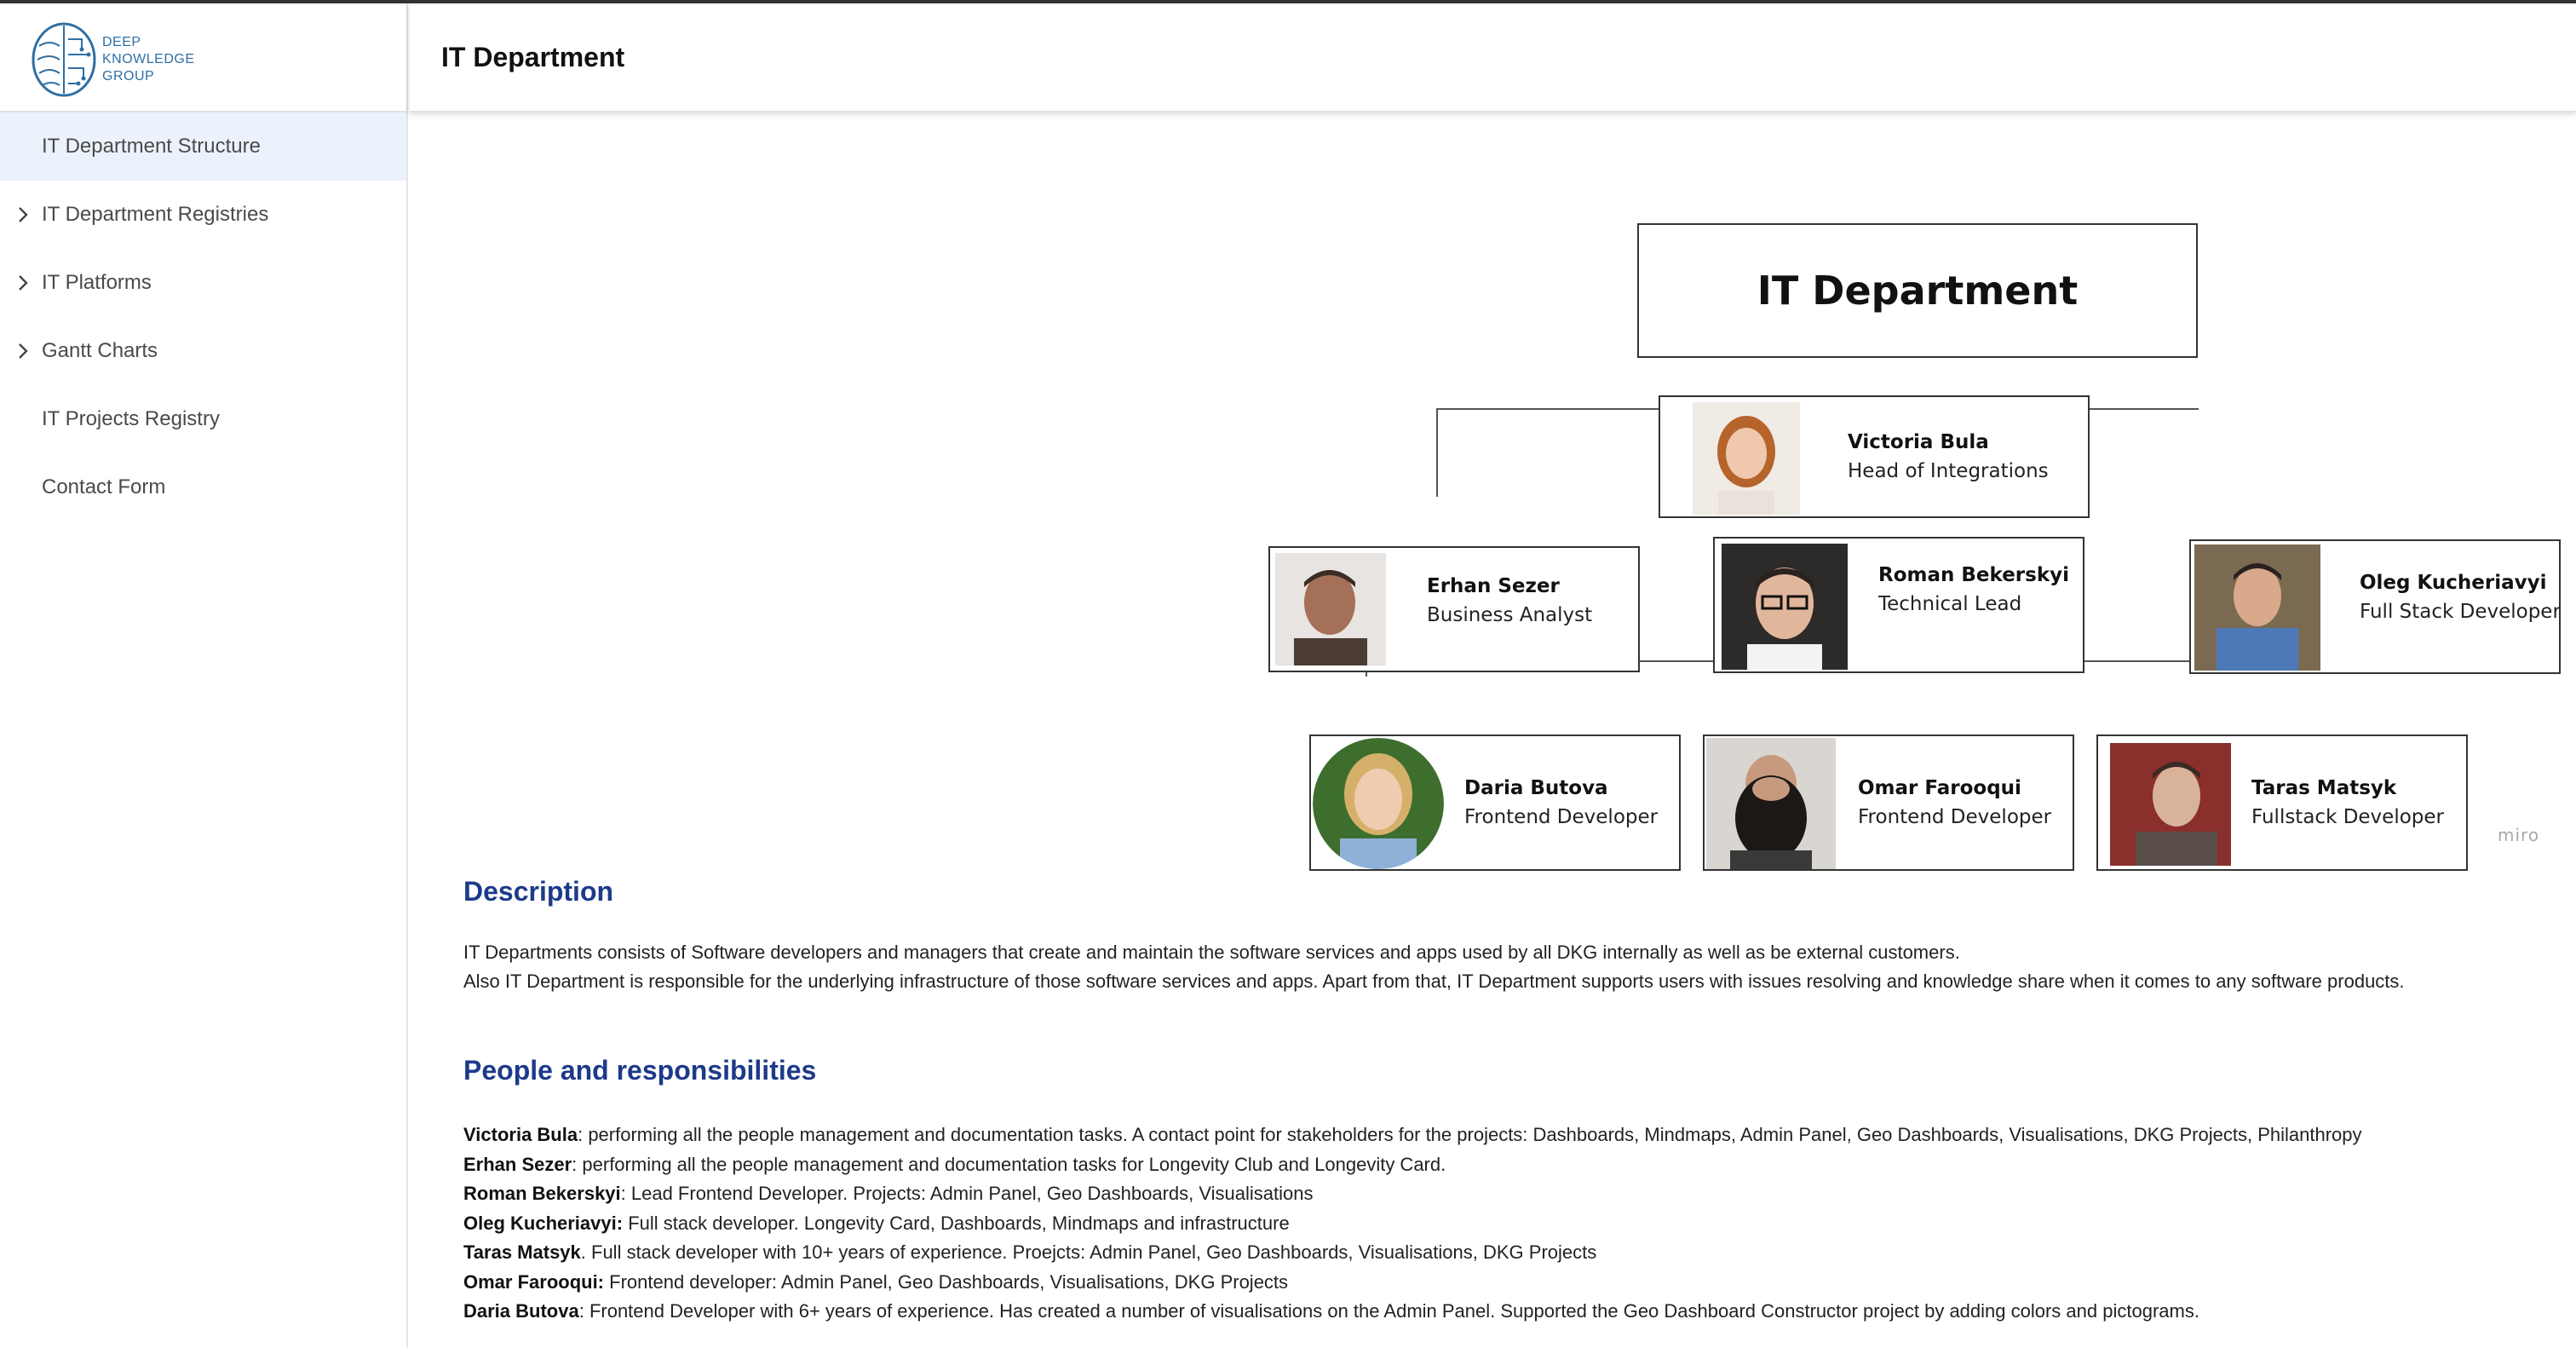 This screenshot has height=1348, width=2576. What do you see at coordinates (100, 350) in the screenshot?
I see `sidebar-item-label: Gantt Charts` at bounding box center [100, 350].